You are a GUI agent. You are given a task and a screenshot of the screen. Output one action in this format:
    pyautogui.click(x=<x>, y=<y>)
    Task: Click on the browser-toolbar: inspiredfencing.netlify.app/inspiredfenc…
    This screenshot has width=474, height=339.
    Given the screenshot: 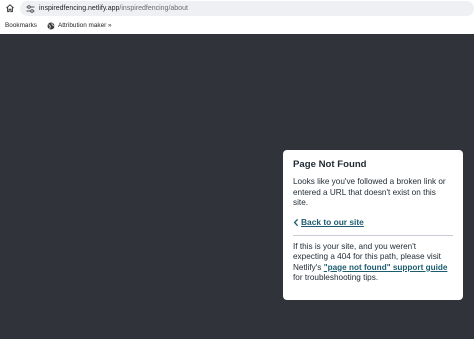 What is the action you would take?
    pyautogui.click(x=237, y=8)
    